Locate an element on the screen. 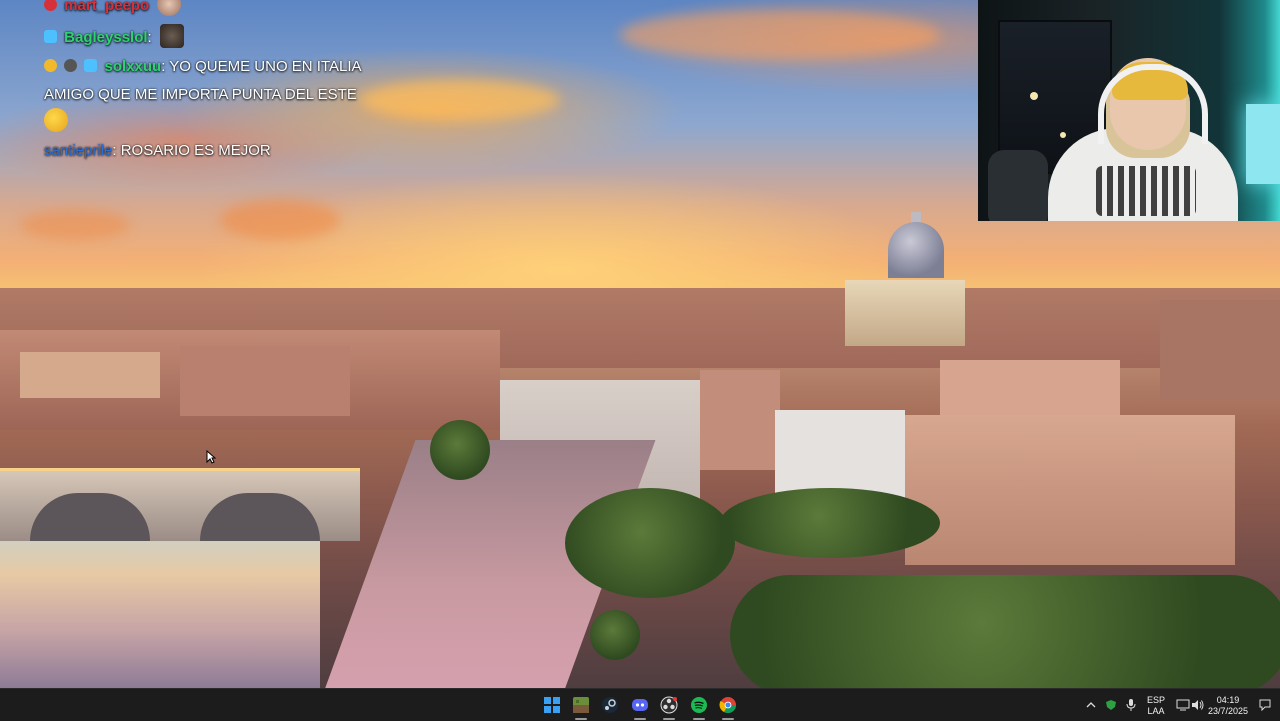  chat-message: solxxuu: YO QUEME UNO EN ITALIA is located at coordinates (203, 66).